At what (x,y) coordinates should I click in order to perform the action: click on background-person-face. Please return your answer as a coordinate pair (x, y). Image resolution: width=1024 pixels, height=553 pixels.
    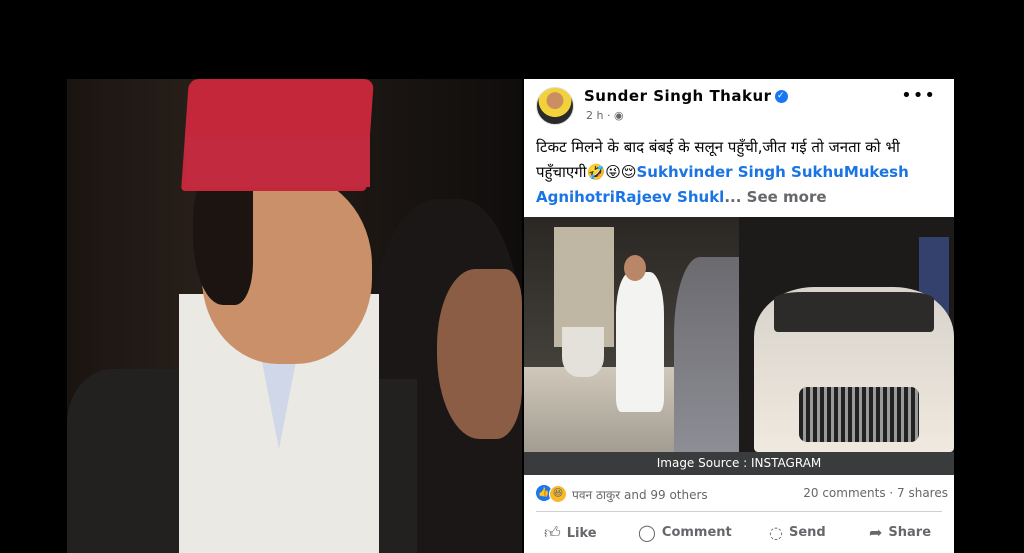
    Looking at the image, I should click on (479, 354).